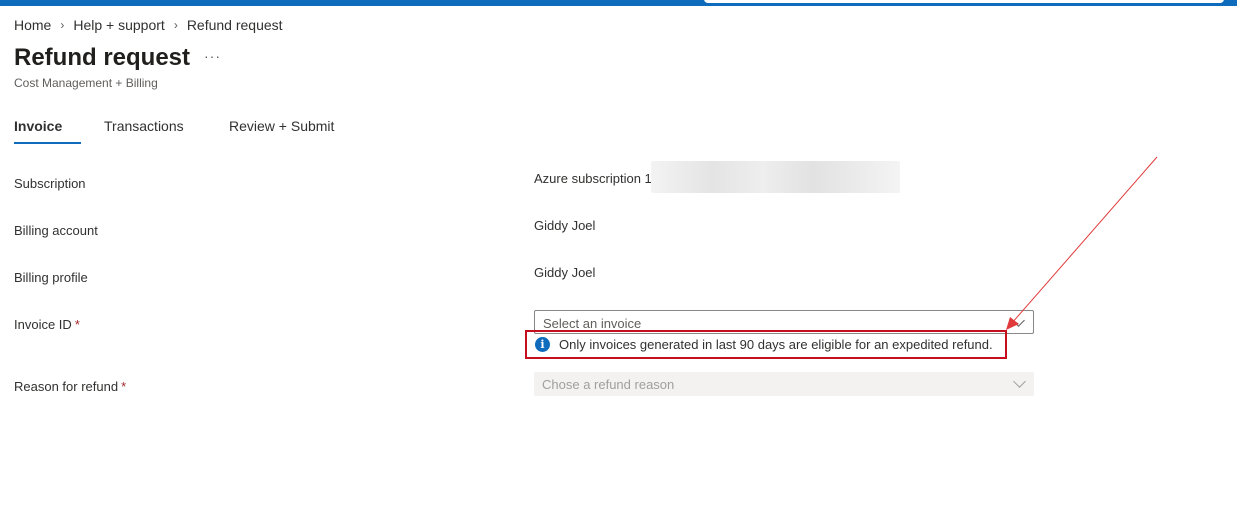 The image size is (1237, 527). I want to click on annotation-arrow, so click(1082, 243).